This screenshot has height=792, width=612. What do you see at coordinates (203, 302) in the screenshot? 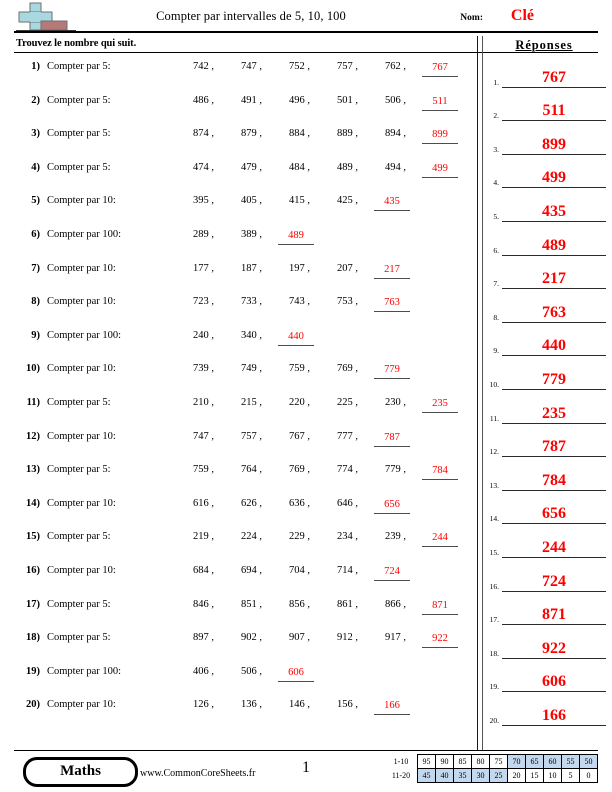
I see `sequence-term: 723 ,` at bounding box center [203, 302].